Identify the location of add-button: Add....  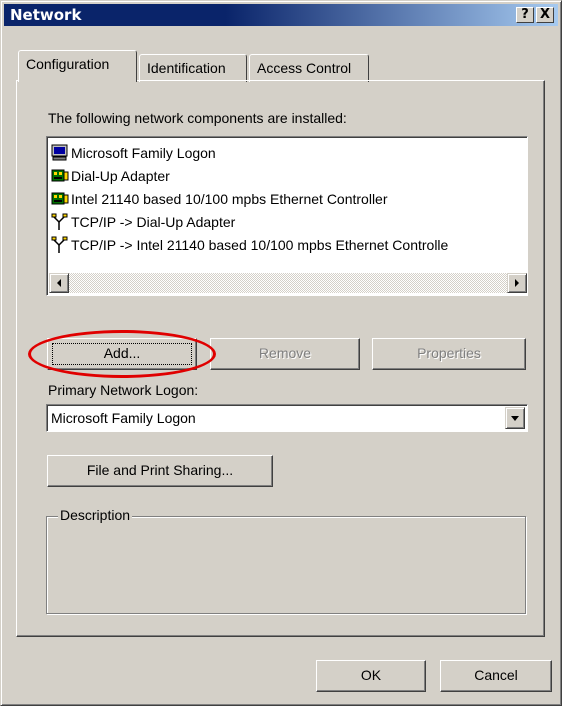
(122, 354).